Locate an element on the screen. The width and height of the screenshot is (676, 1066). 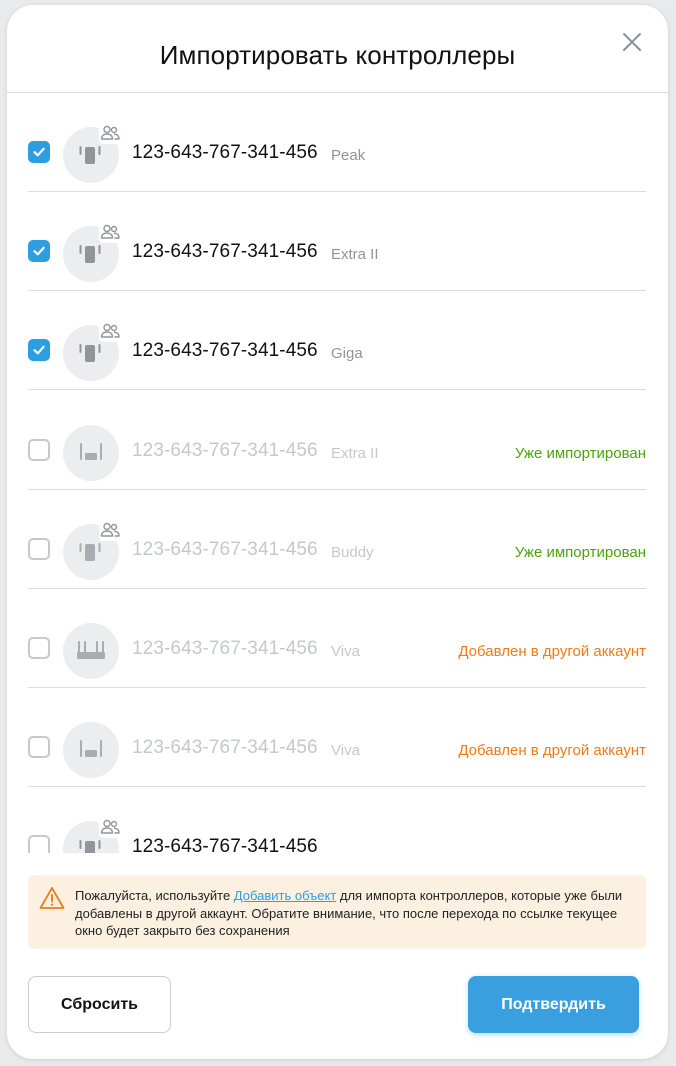
controller-row: 123-643-767-341-456 Extra II is located at coordinates (337, 242).